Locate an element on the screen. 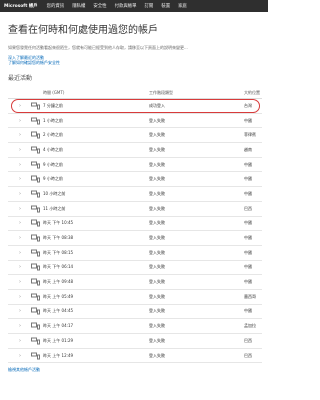  row-date: 7 分鐘之前 is located at coordinates (53, 105).